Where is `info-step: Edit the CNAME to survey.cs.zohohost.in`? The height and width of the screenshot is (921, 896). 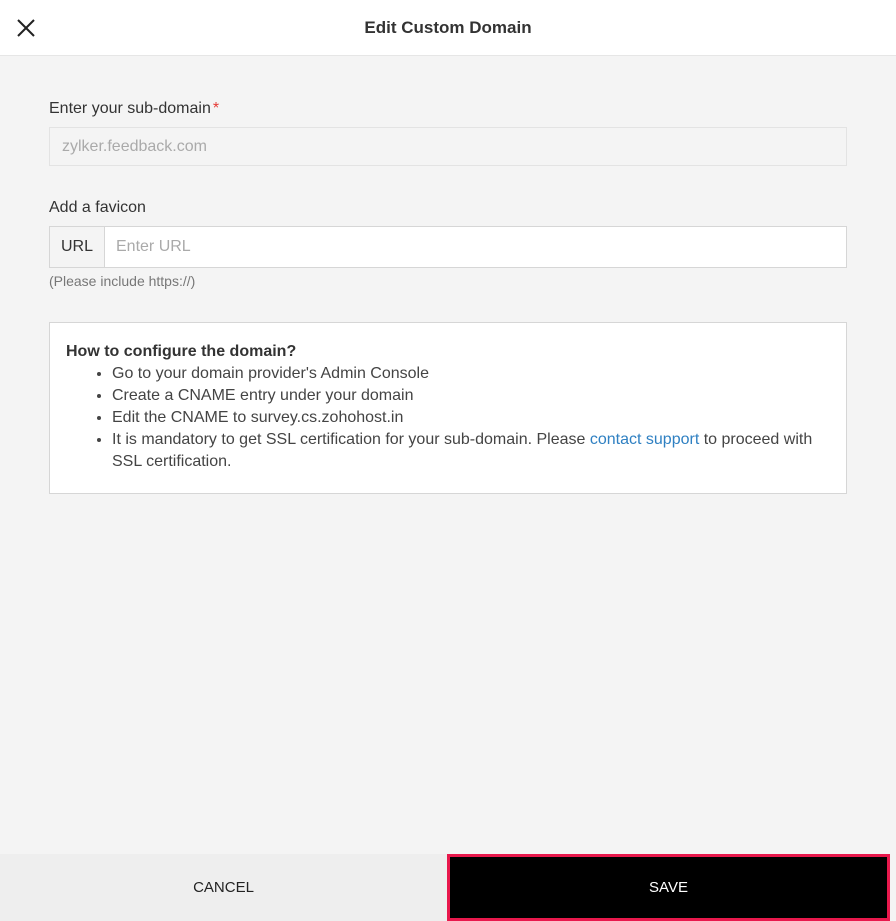
info-step: Edit the CNAME to survey.cs.zohohost.in is located at coordinates (471, 418).